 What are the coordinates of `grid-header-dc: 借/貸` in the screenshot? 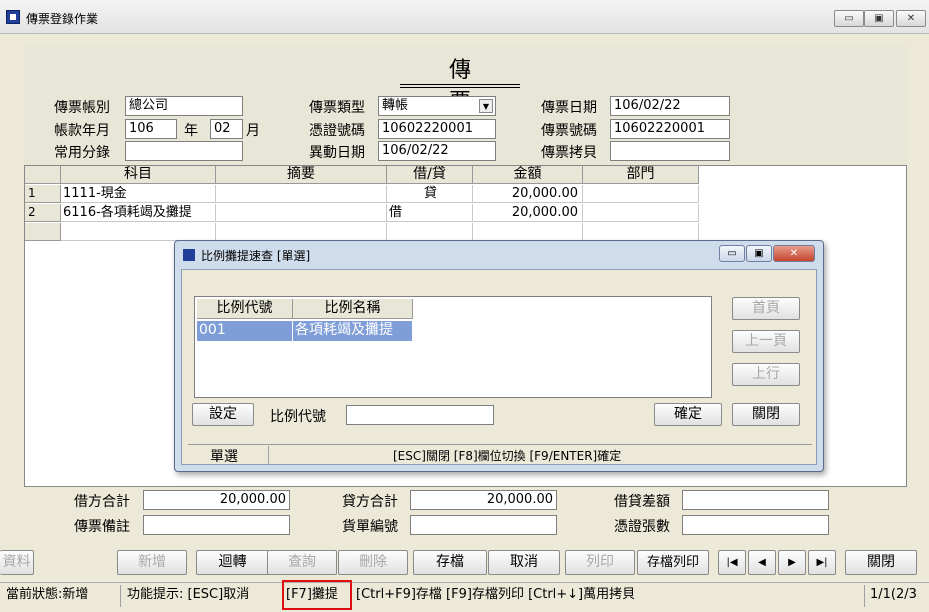 It's located at (430, 175).